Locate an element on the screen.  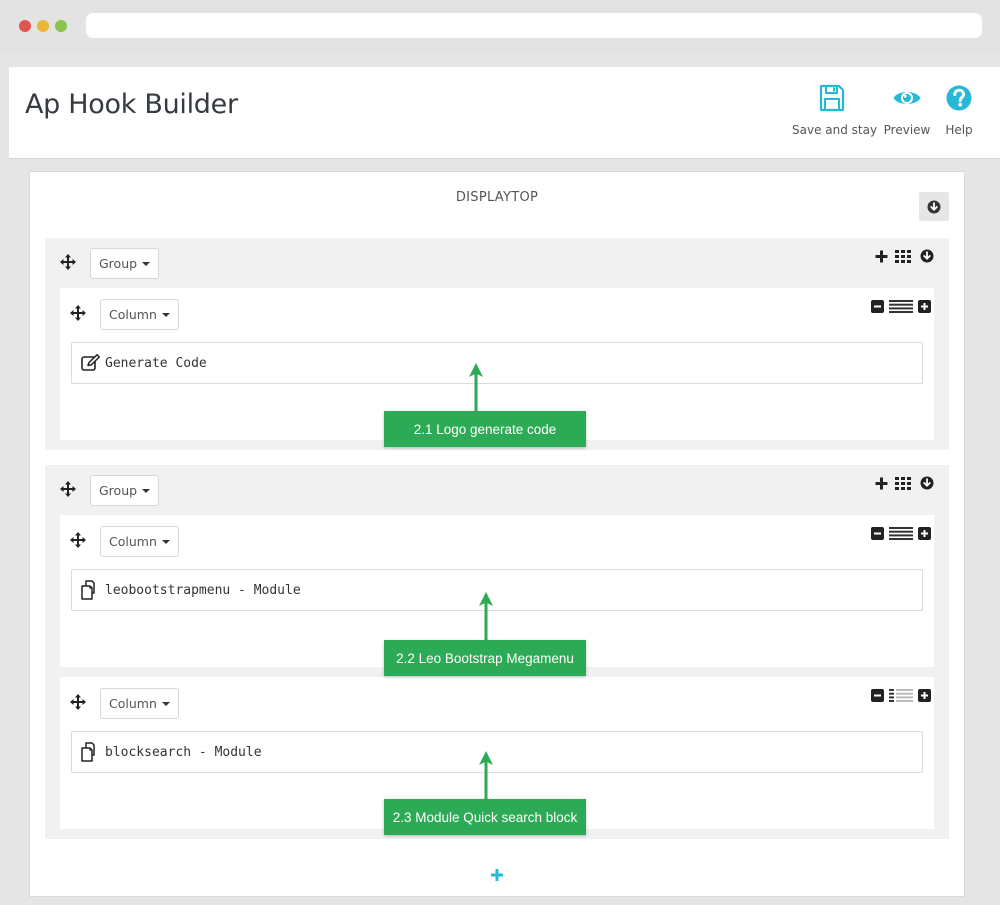
eye-icon is located at coordinates (907, 98).